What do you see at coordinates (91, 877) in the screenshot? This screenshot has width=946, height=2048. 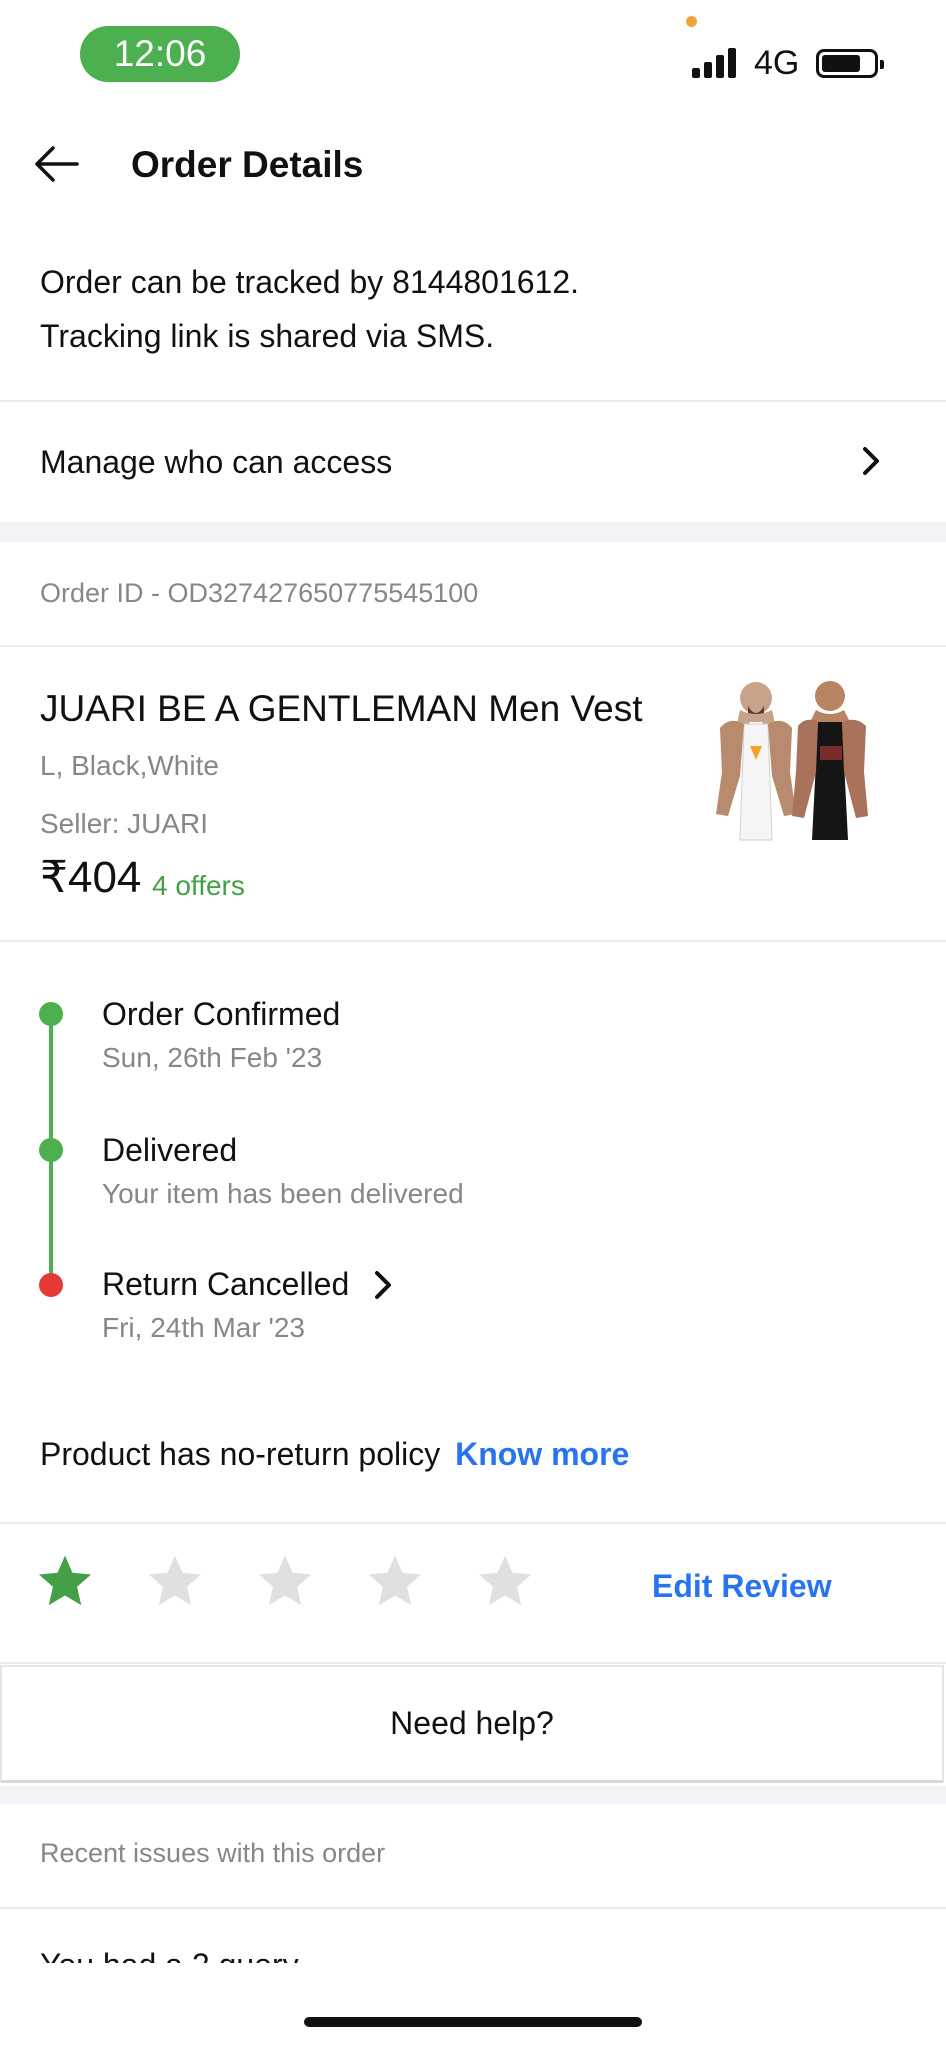 I see `product-price: ₹404` at bounding box center [91, 877].